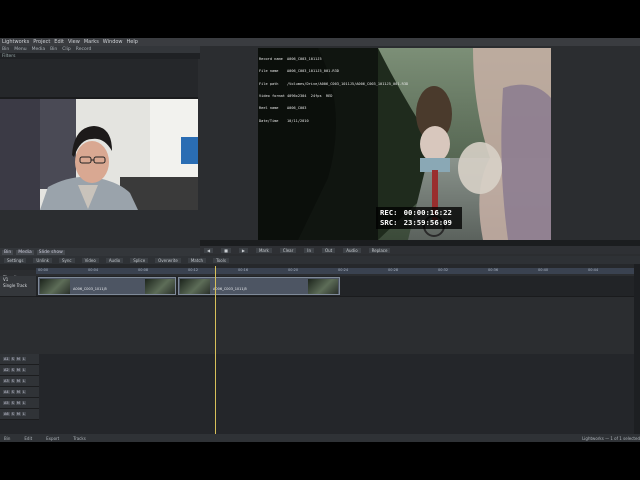 Image resolution: width=640 pixels, height=480 pixels. I want to click on ruler-tick: 00:20, so click(293, 270).